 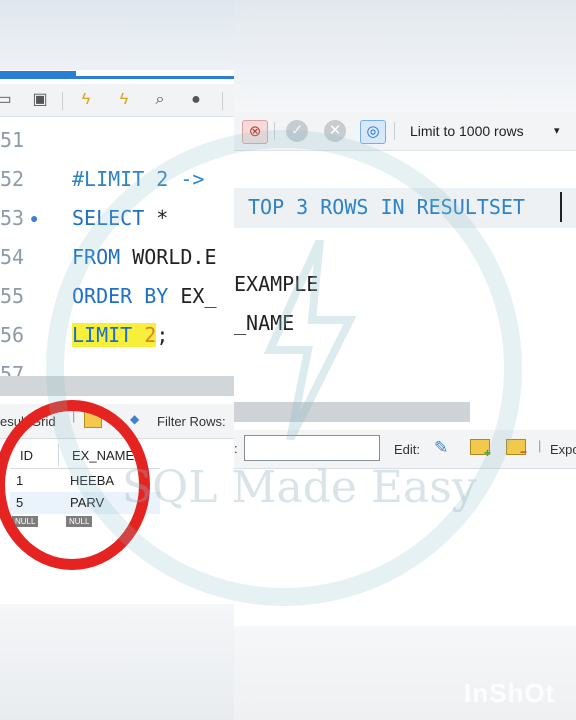 I want to click on footer-area, so click(x=117, y=662).